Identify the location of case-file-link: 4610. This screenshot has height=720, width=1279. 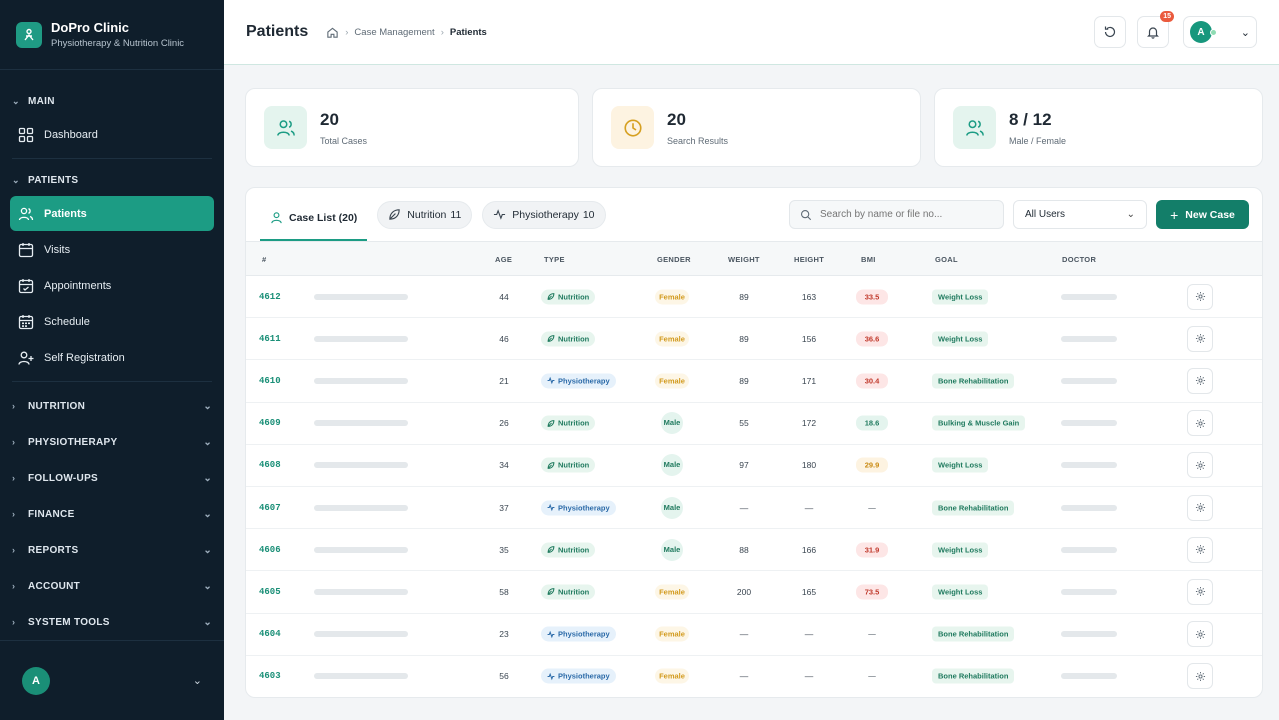
(270, 381).